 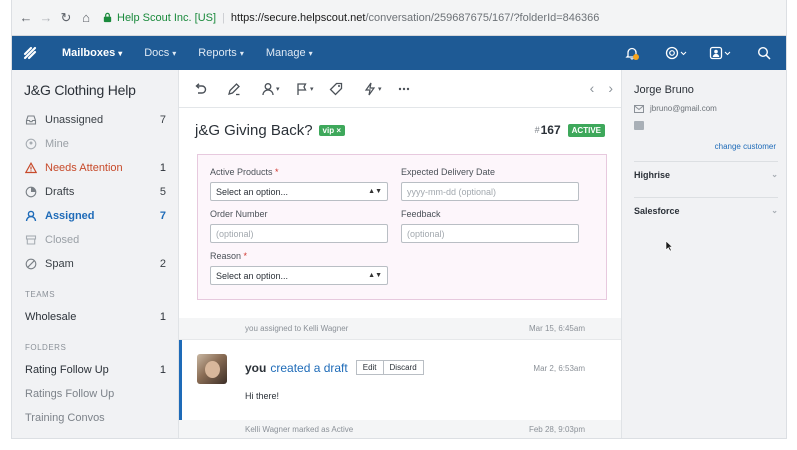 What do you see at coordinates (95, 216) in the screenshot?
I see `folder-assigned: Assigned 7` at bounding box center [95, 216].